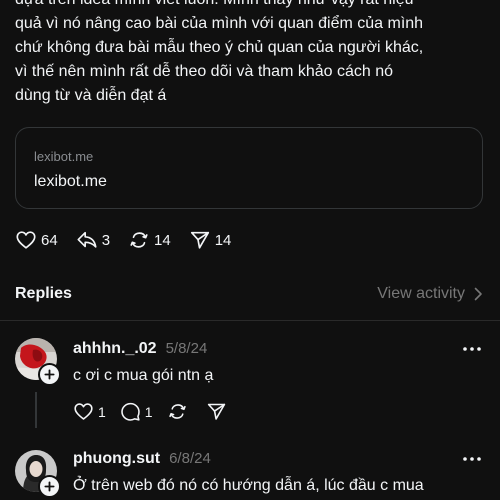 The height and width of the screenshot is (500, 500). Describe the element at coordinates (106, 240) in the screenshot. I see `reply-count: 3` at that location.